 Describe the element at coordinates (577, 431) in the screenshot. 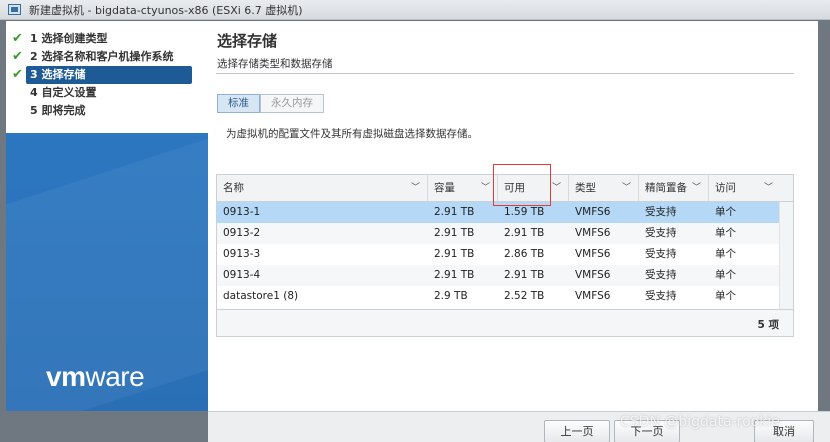

I see `previous-button: 上一页` at that location.